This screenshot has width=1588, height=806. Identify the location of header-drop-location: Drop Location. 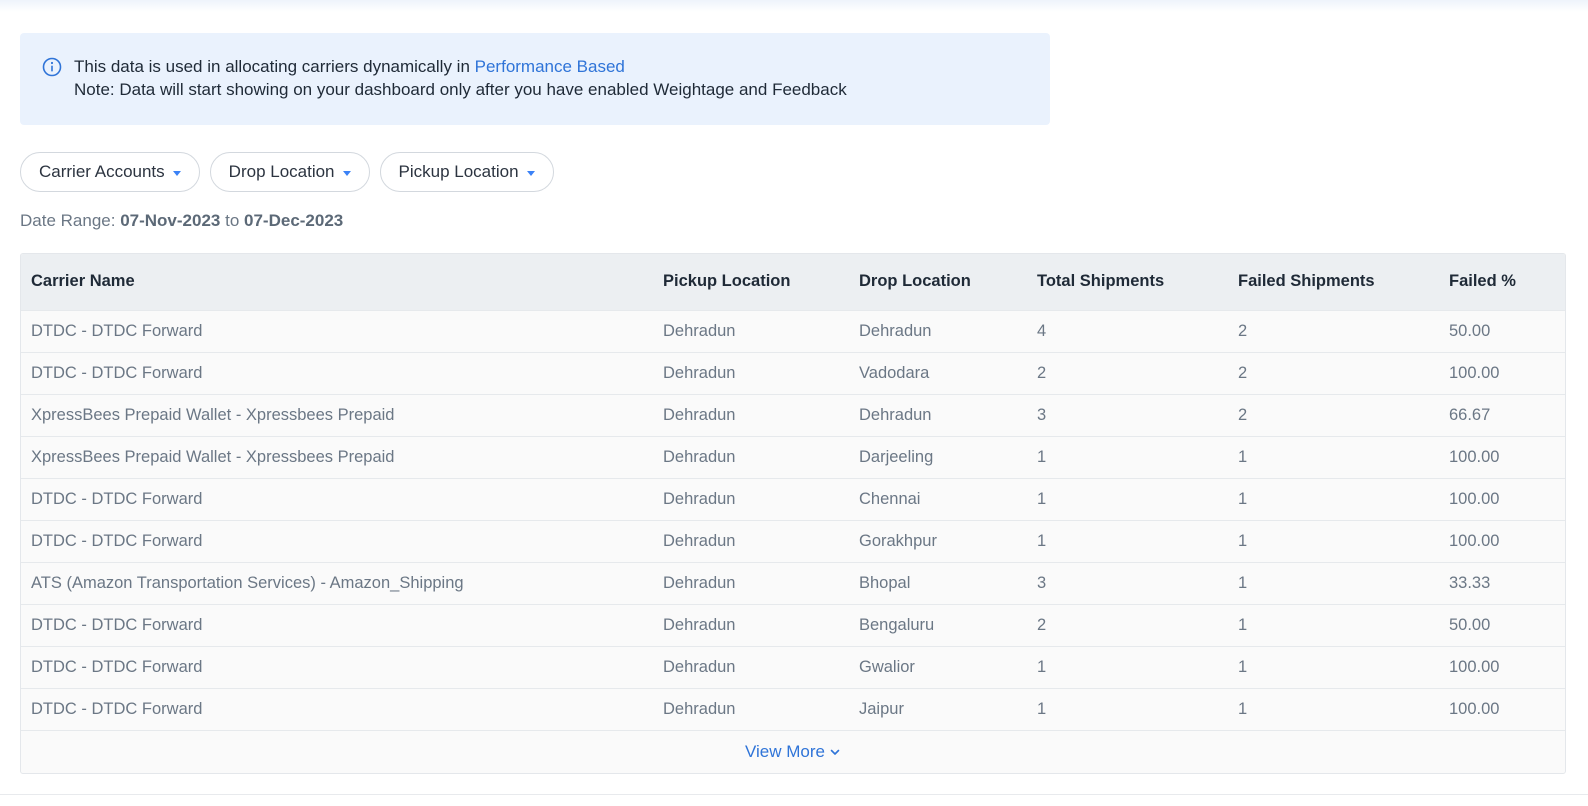
(915, 281).